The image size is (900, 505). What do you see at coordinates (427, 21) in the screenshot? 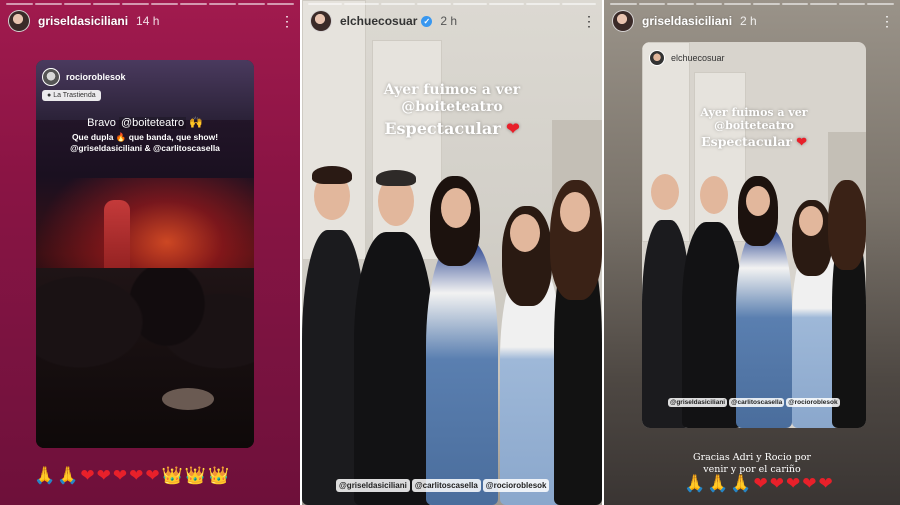
I see `verified-badge-icon: ✓` at bounding box center [427, 21].